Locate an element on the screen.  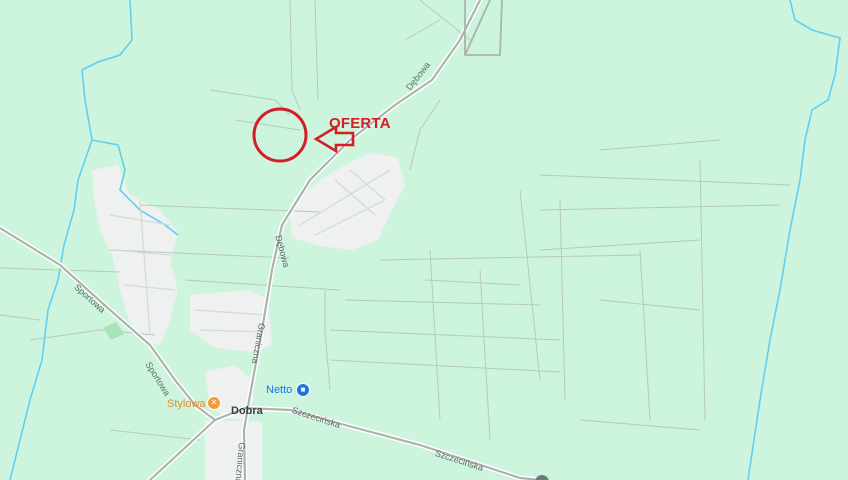
oferta-label: OFERTA is located at coordinates (360, 123).